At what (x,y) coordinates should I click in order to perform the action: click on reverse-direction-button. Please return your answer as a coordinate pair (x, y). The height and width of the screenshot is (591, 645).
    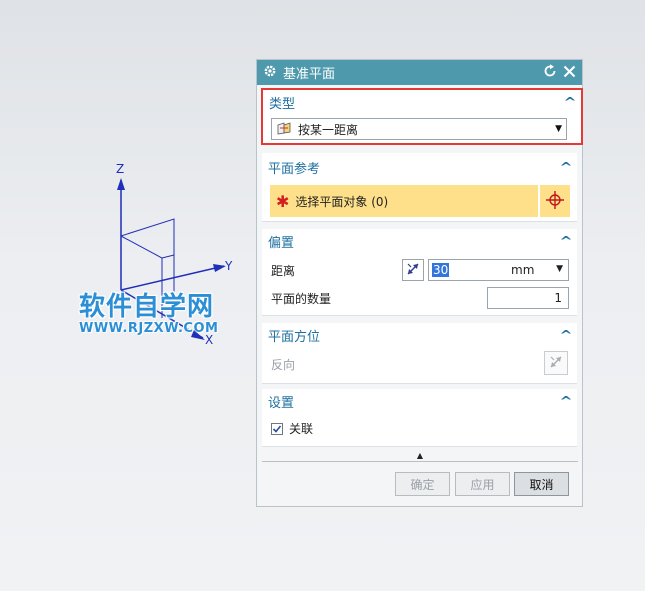
    Looking at the image, I should click on (413, 270).